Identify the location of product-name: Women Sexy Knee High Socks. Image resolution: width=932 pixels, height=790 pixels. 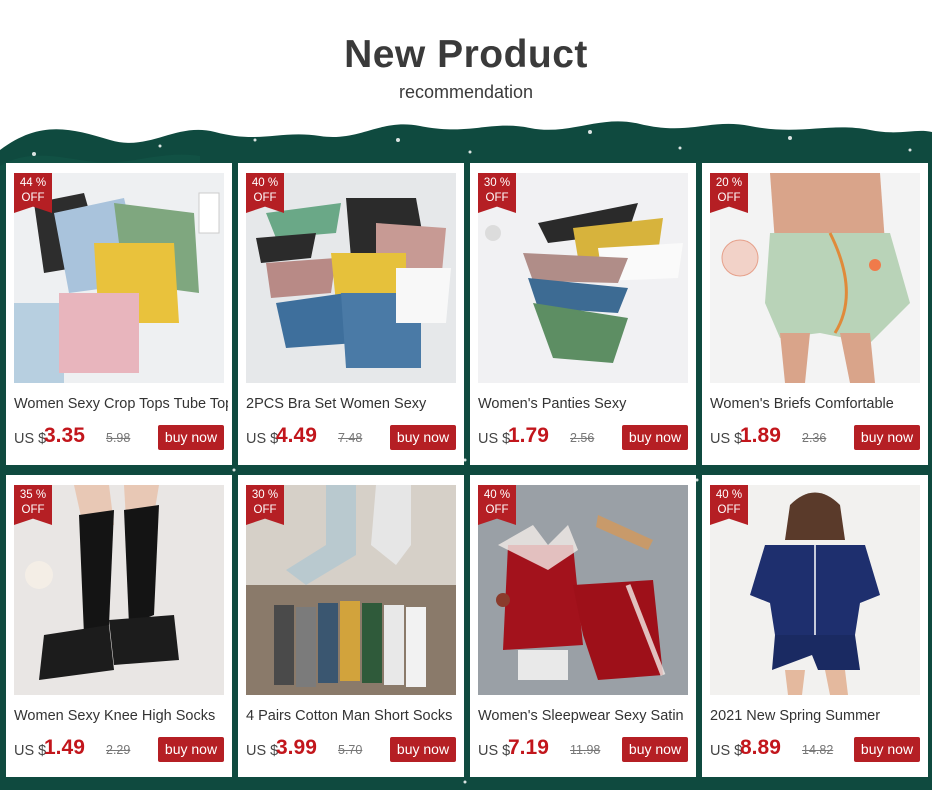
(121, 716).